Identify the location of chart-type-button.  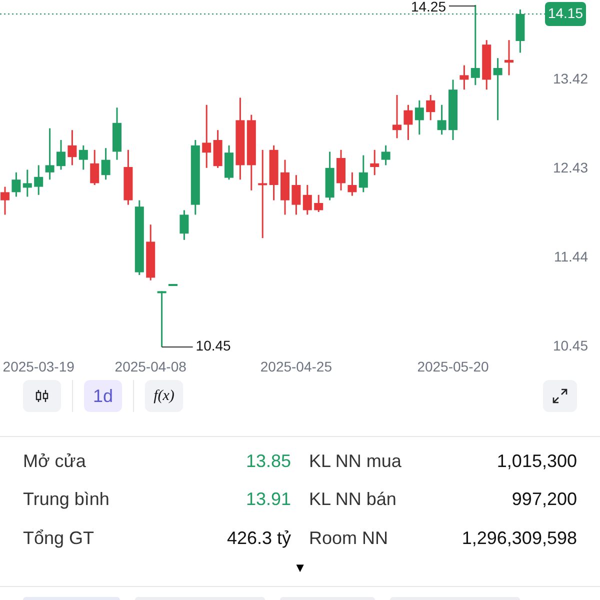
(42, 396).